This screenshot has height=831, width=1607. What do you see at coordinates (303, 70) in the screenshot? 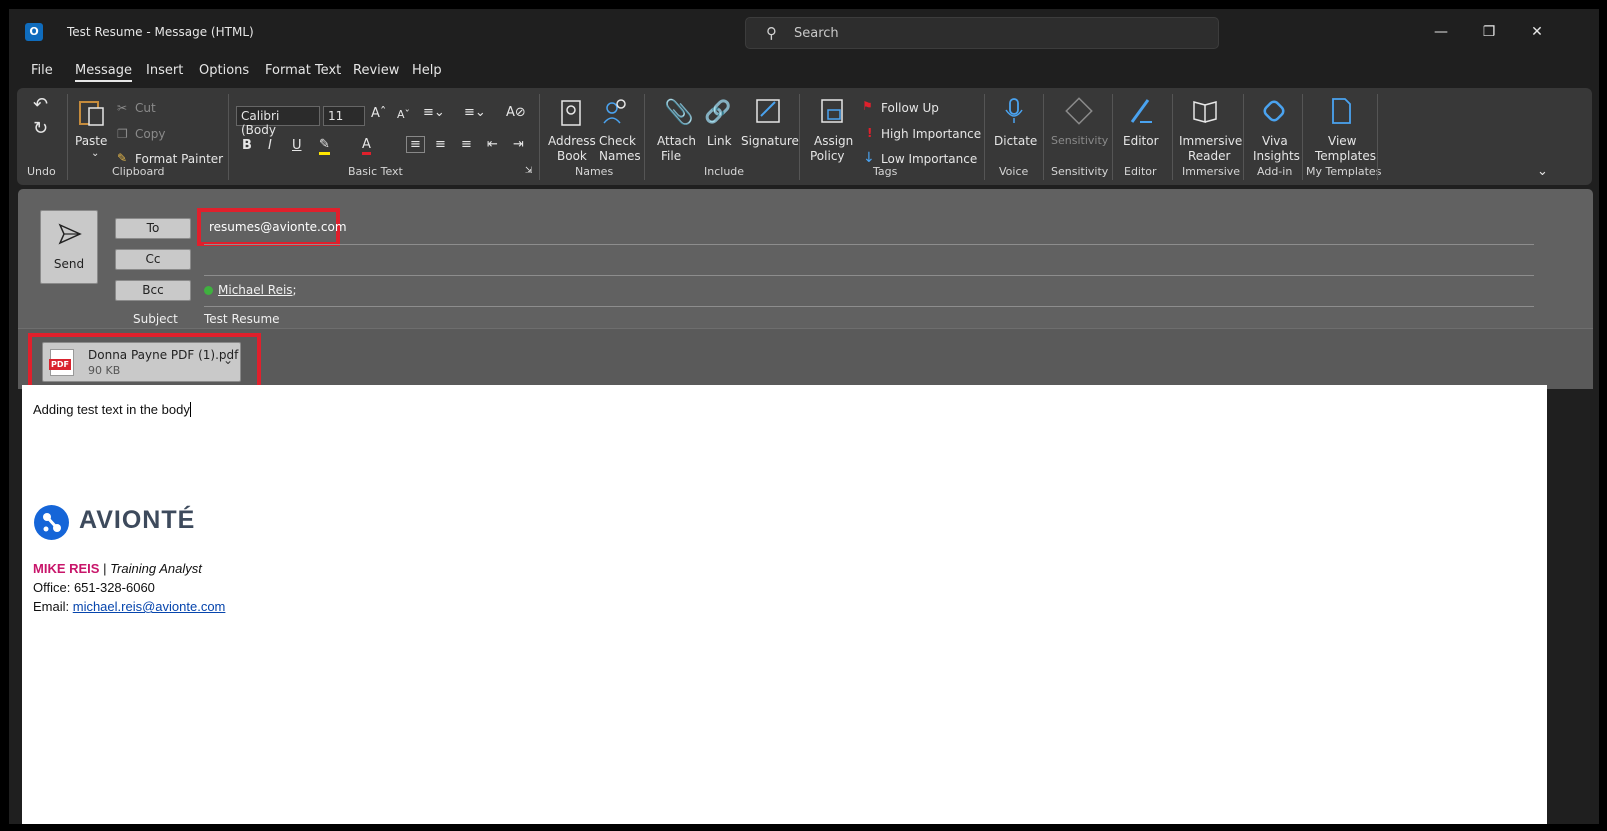
I see `tab-format-text: Format Text` at bounding box center [303, 70].